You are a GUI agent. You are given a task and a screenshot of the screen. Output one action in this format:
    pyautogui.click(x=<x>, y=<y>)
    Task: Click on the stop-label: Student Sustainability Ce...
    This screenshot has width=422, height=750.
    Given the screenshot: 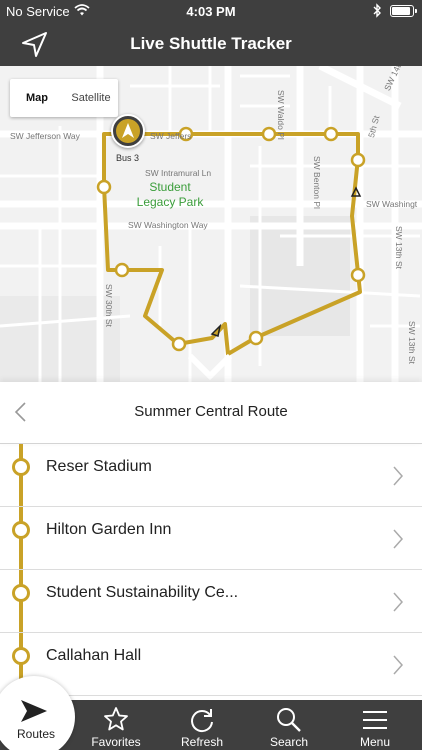 What is the action you would take?
    pyautogui.click(x=142, y=592)
    